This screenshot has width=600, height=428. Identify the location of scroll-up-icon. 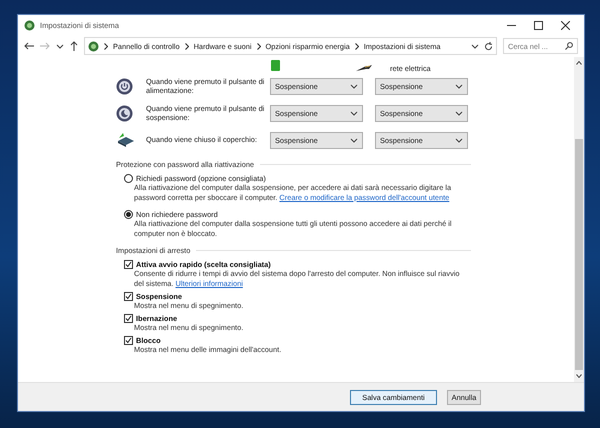
(579, 63).